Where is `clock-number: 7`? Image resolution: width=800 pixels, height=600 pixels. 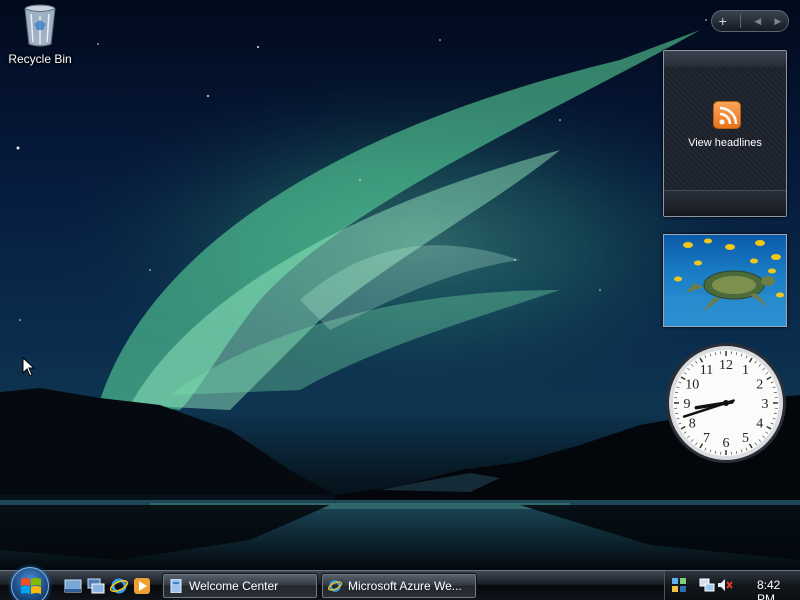 clock-number: 7 is located at coordinates (706, 438).